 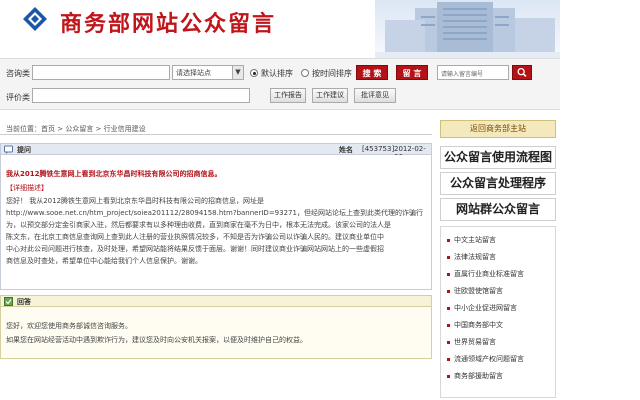 I want to click on sidebar-link: 驻欧盟使馆留言, so click(x=475, y=291).